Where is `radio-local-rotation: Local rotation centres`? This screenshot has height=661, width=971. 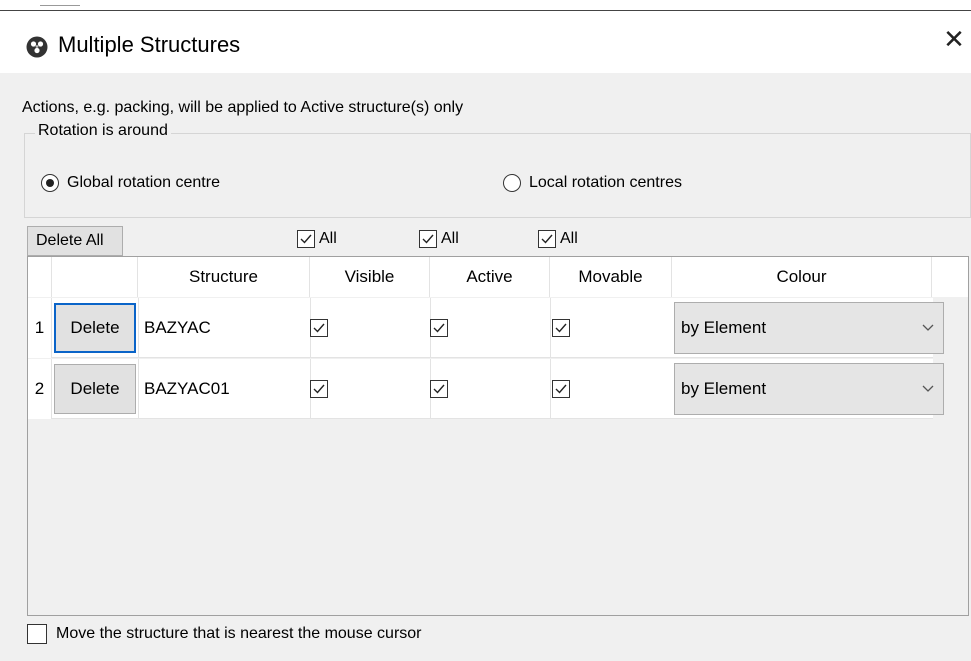
radio-local-rotation: Local rotation centres is located at coordinates (592, 183).